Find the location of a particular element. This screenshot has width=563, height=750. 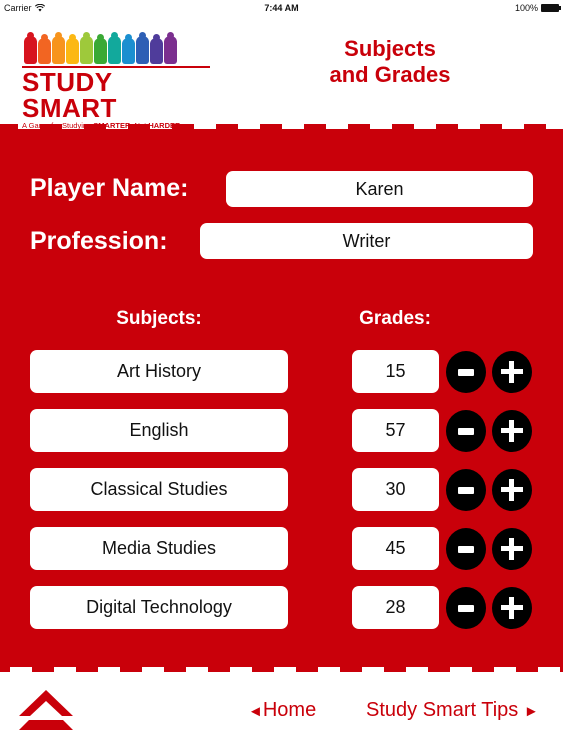

grade-field: 15 is located at coordinates (395, 371).